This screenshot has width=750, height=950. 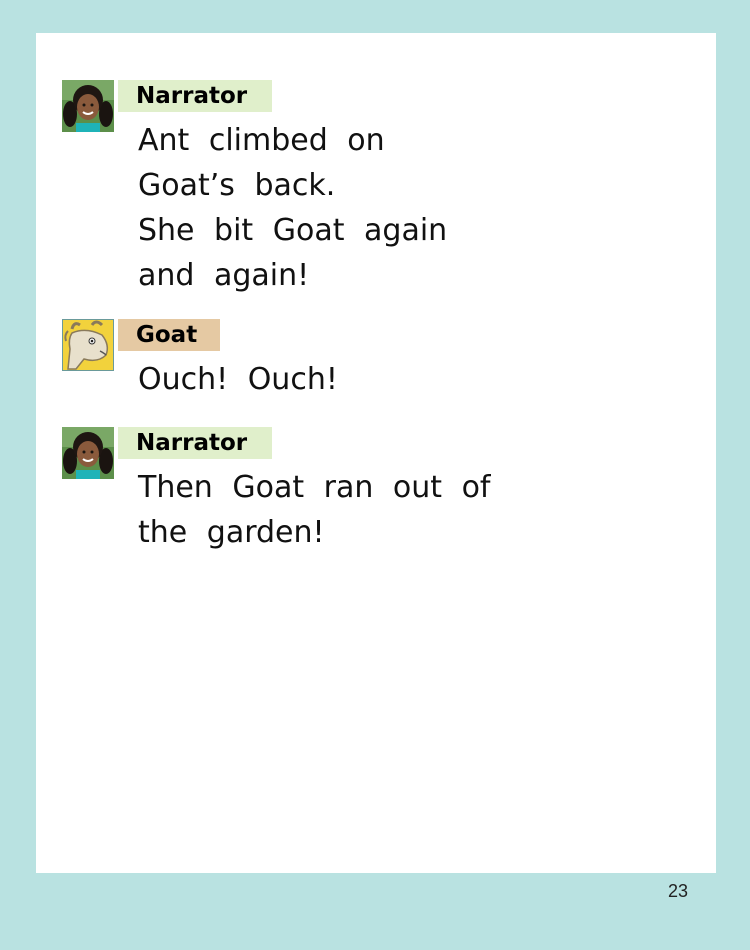 I want to click on dialogue-line: She bit Goat again, so click(x=293, y=230).